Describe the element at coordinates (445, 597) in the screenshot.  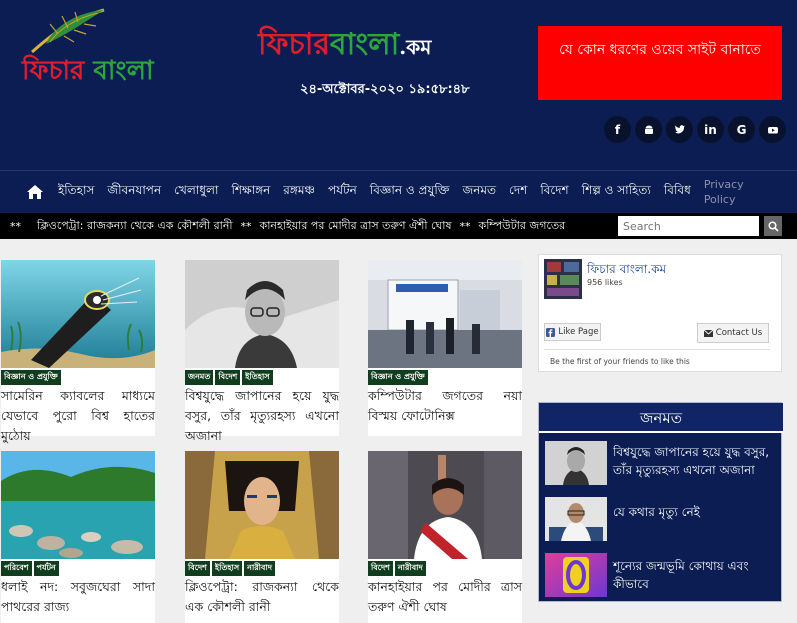
I see `article-title: কানহাইয়ার পর মোদীর ত্রাস তরুণ ঐশী ঘোষ` at that location.